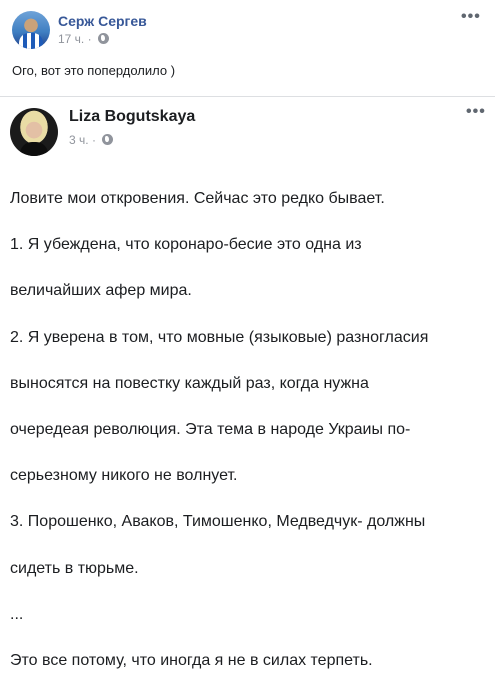  I want to click on post-line: величайших афер мира., so click(101, 291).